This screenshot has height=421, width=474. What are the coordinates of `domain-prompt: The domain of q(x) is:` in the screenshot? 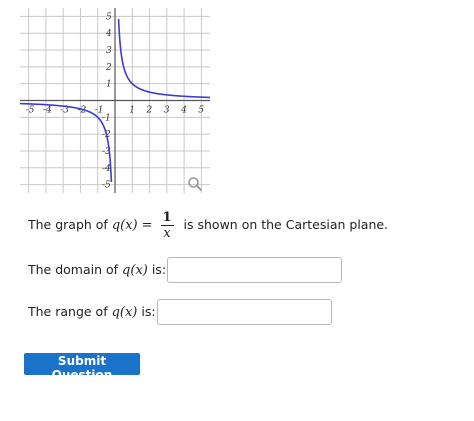 It's located at (97, 270).